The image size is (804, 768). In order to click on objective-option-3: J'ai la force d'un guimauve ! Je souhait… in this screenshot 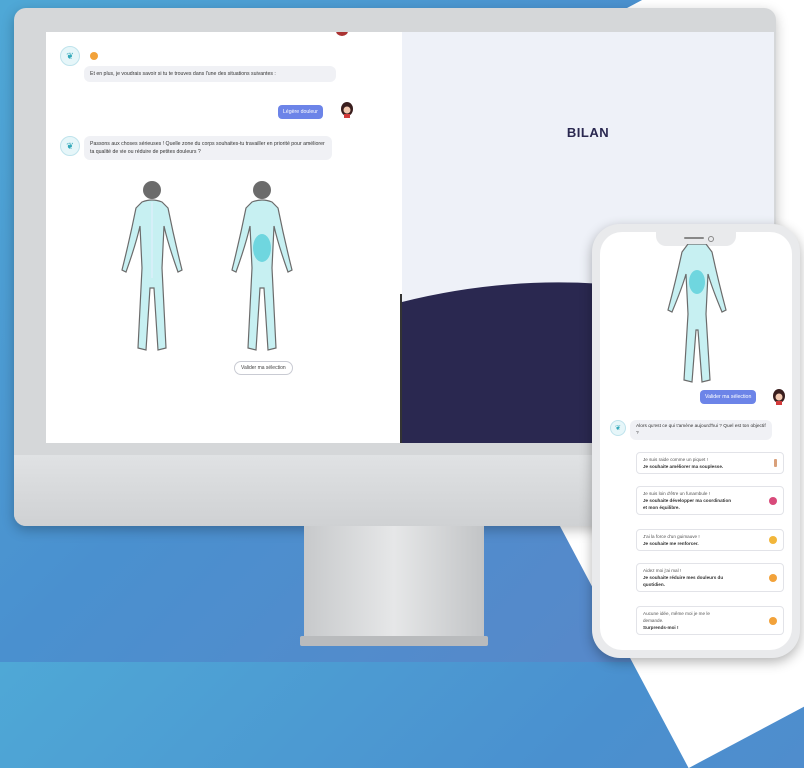, I will do `click(710, 540)`.